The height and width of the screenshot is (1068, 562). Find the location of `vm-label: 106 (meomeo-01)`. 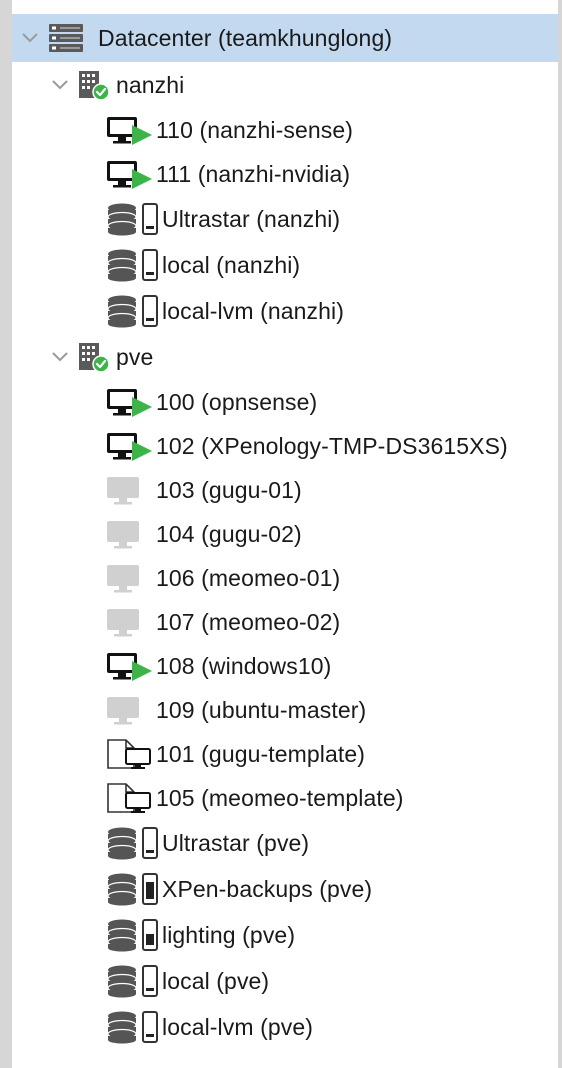

vm-label: 106 (meomeo-01) is located at coordinates (248, 577).